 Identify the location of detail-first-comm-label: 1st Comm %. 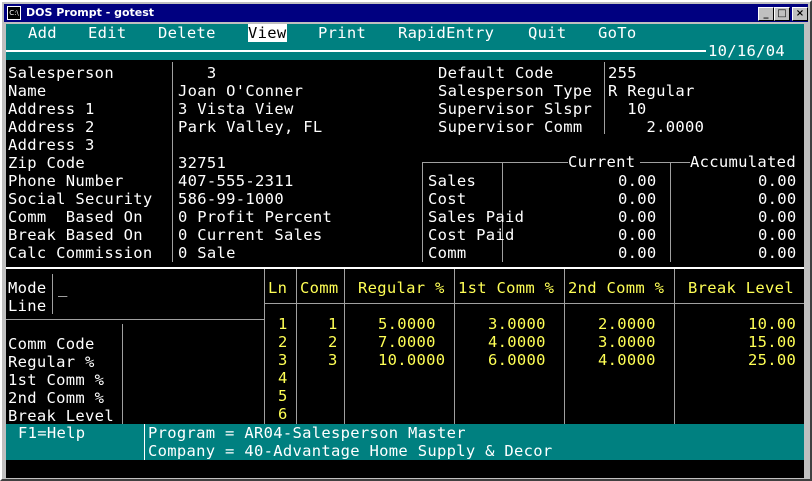
(56, 380).